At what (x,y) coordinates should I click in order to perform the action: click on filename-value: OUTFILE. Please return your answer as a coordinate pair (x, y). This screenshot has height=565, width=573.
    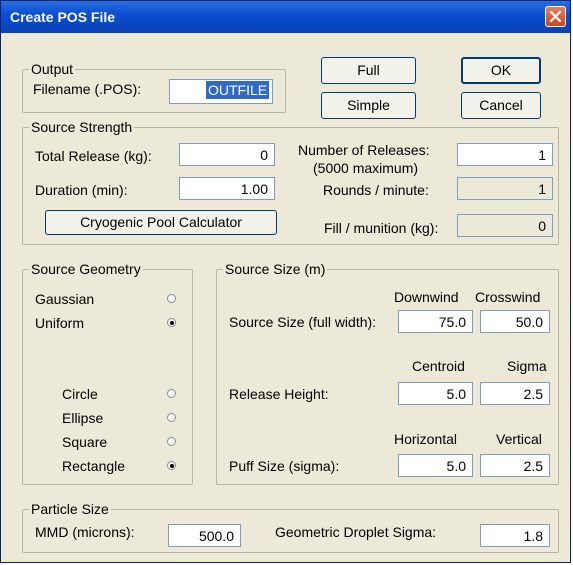
    Looking at the image, I should click on (238, 90).